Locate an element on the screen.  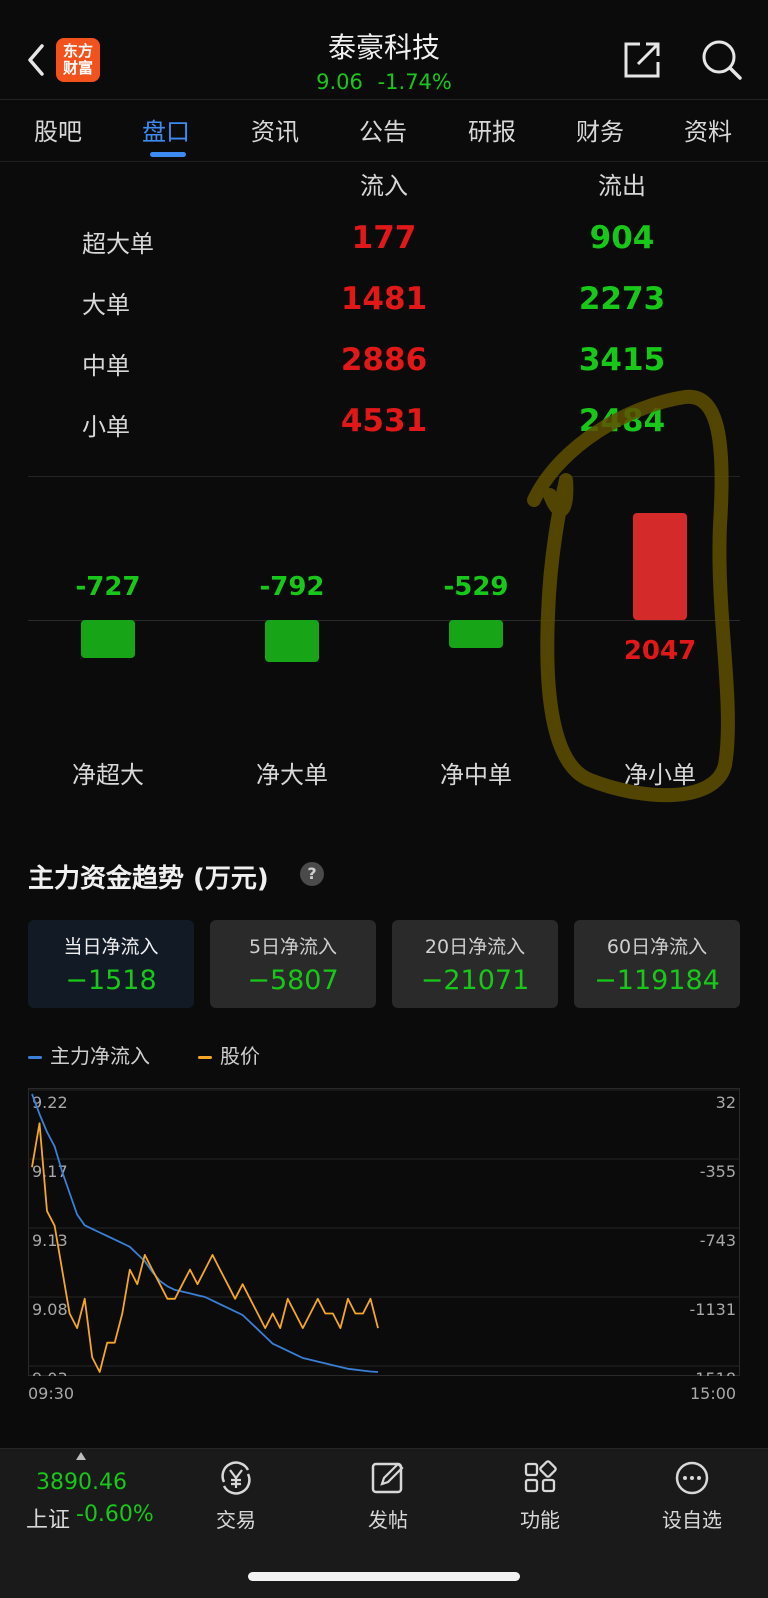
row-label-large: 大单 is located at coordinates (106, 305).